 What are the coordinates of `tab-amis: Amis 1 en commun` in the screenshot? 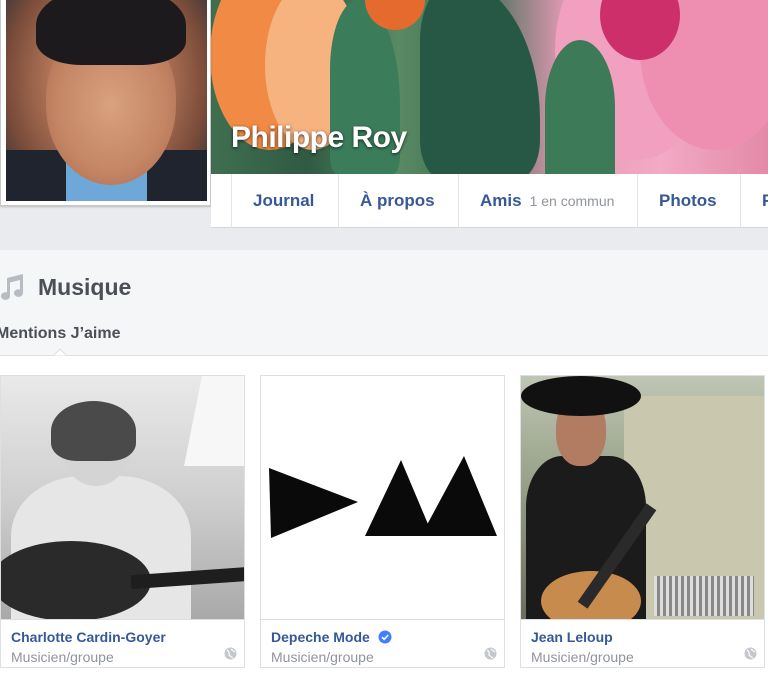 It's located at (548, 201).